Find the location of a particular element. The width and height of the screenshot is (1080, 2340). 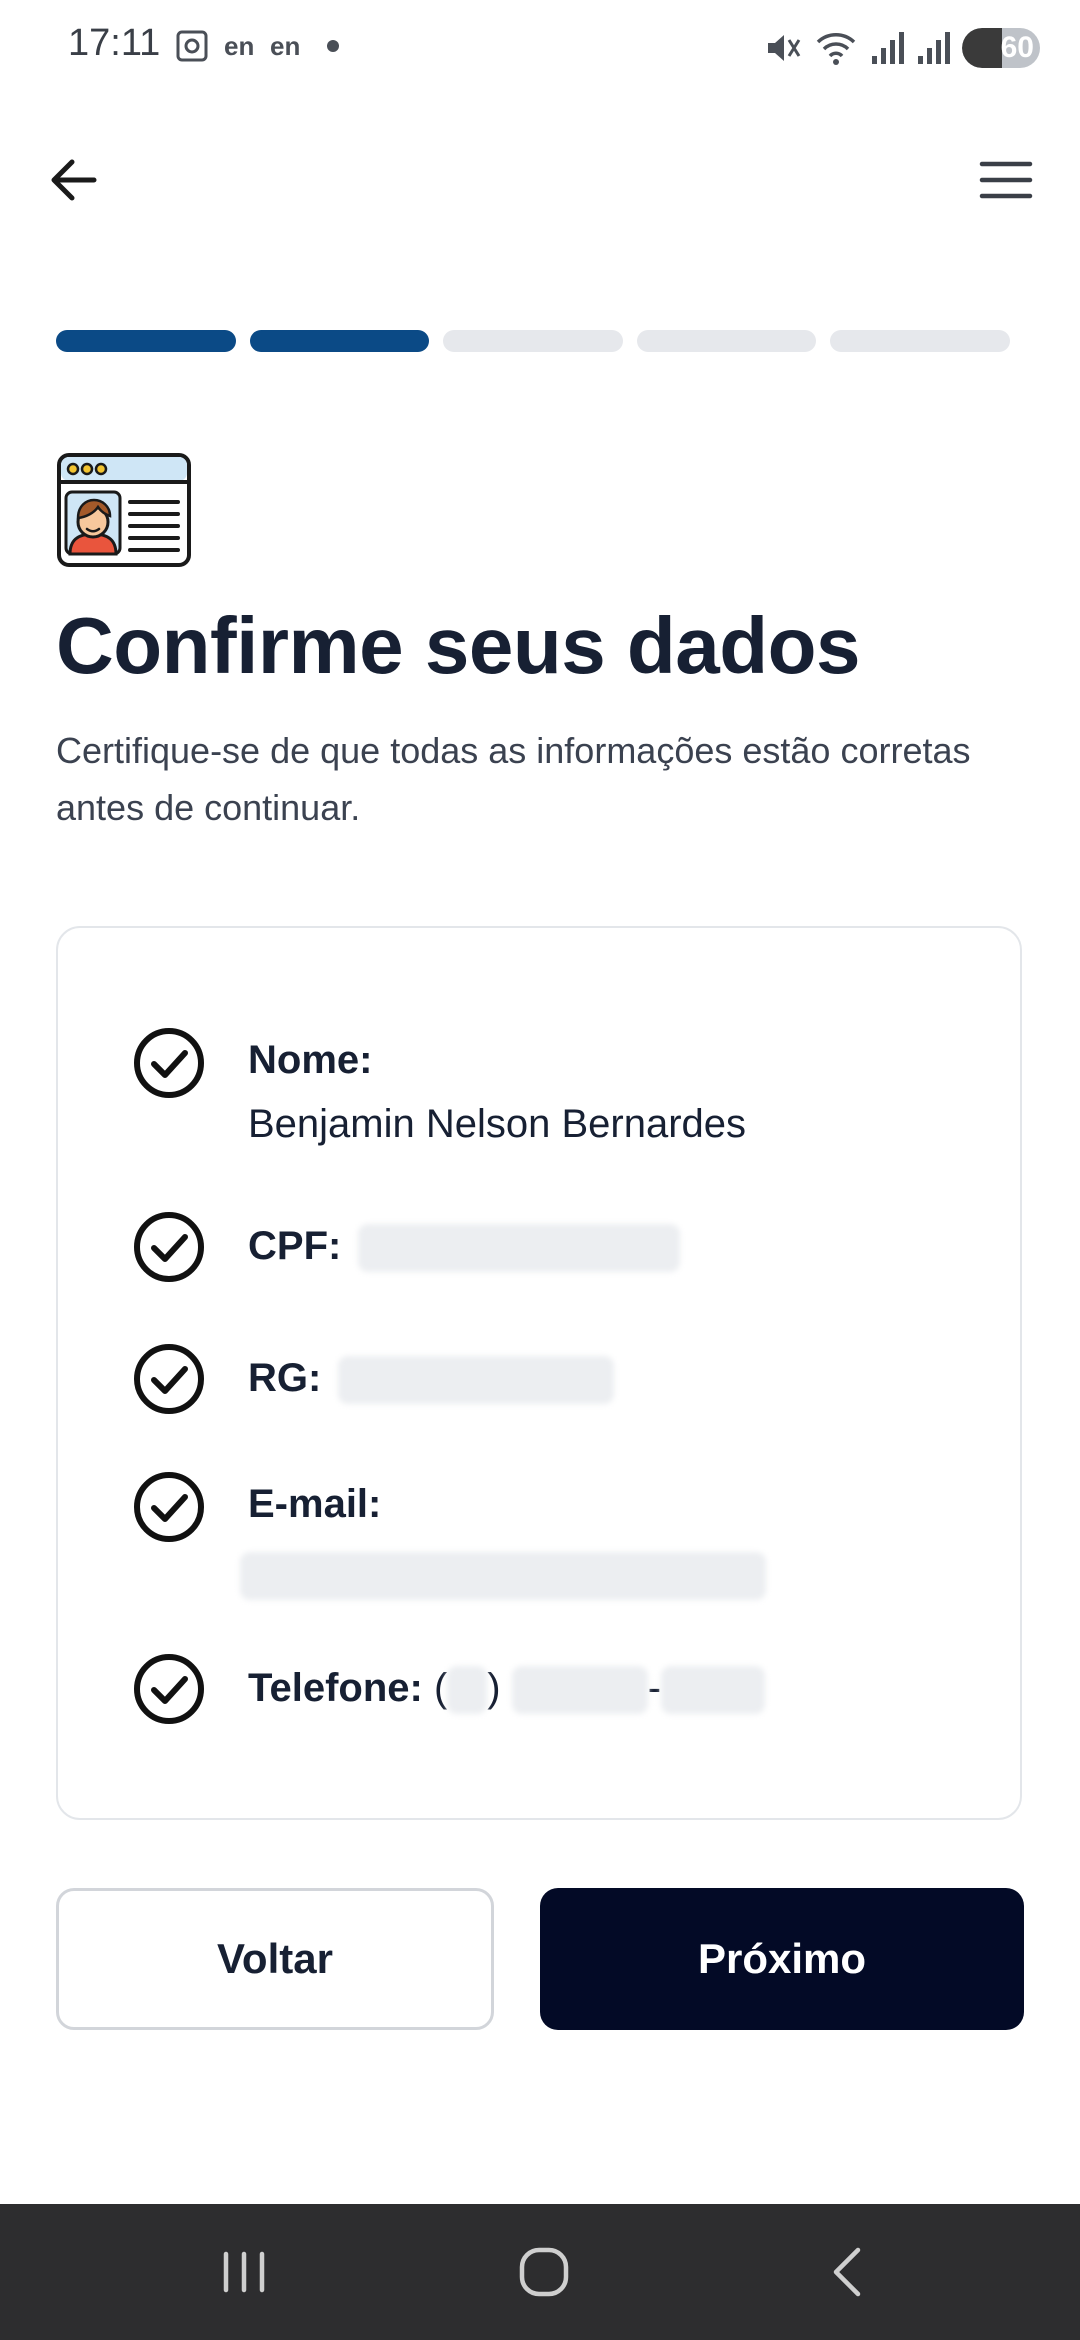

phone-area-redacted is located at coordinates (467, 1690).